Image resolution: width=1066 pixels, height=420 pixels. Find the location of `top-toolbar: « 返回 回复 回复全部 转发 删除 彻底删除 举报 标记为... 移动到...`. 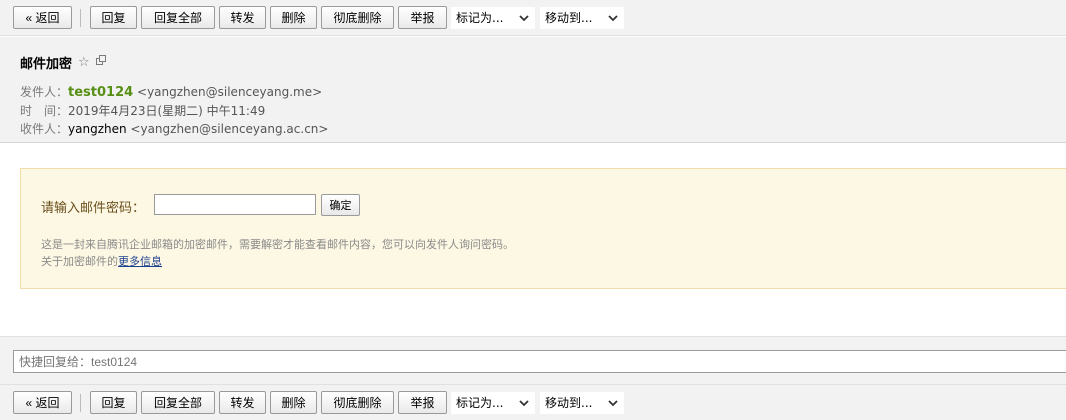

top-toolbar: « 返回 回复 回复全部 转发 删除 彻底删除 举报 标记为... 移动到... is located at coordinates (533, 18).